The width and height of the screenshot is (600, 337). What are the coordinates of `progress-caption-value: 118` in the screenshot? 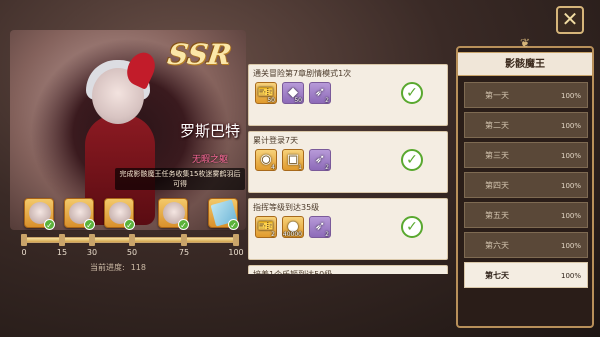 It's located at (138, 267).